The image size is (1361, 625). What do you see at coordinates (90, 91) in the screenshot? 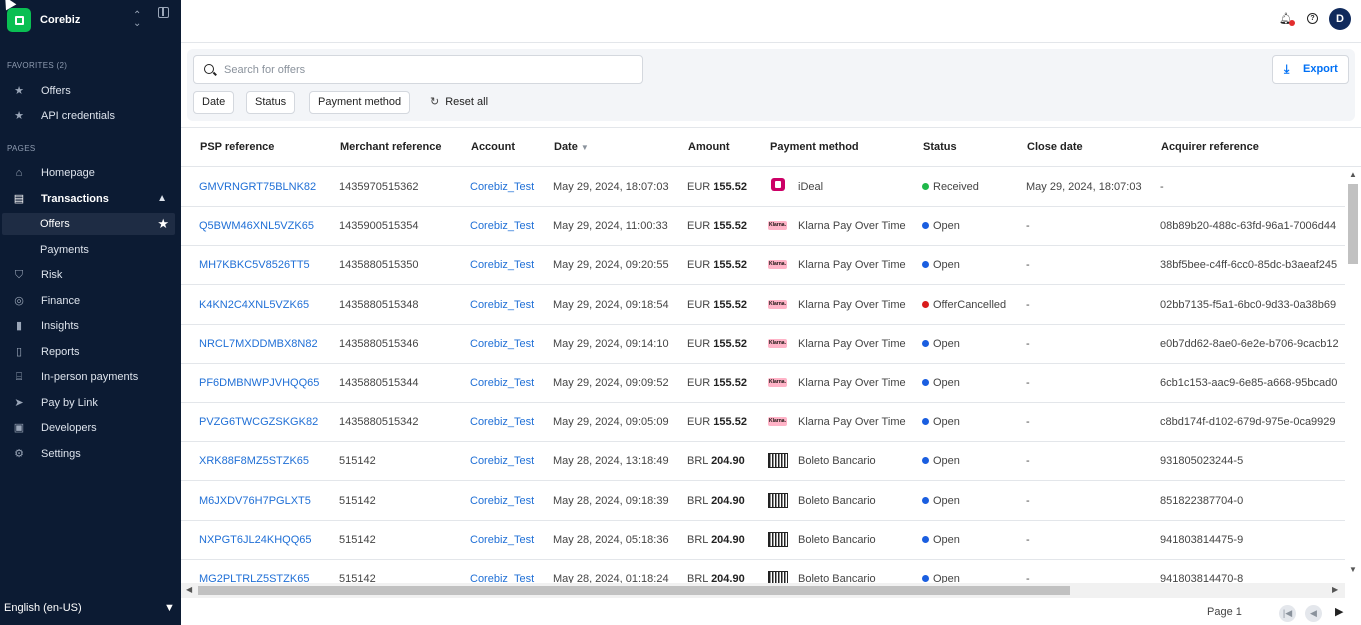
I see `favorite-item-offers: ★ Offers` at bounding box center [90, 91].